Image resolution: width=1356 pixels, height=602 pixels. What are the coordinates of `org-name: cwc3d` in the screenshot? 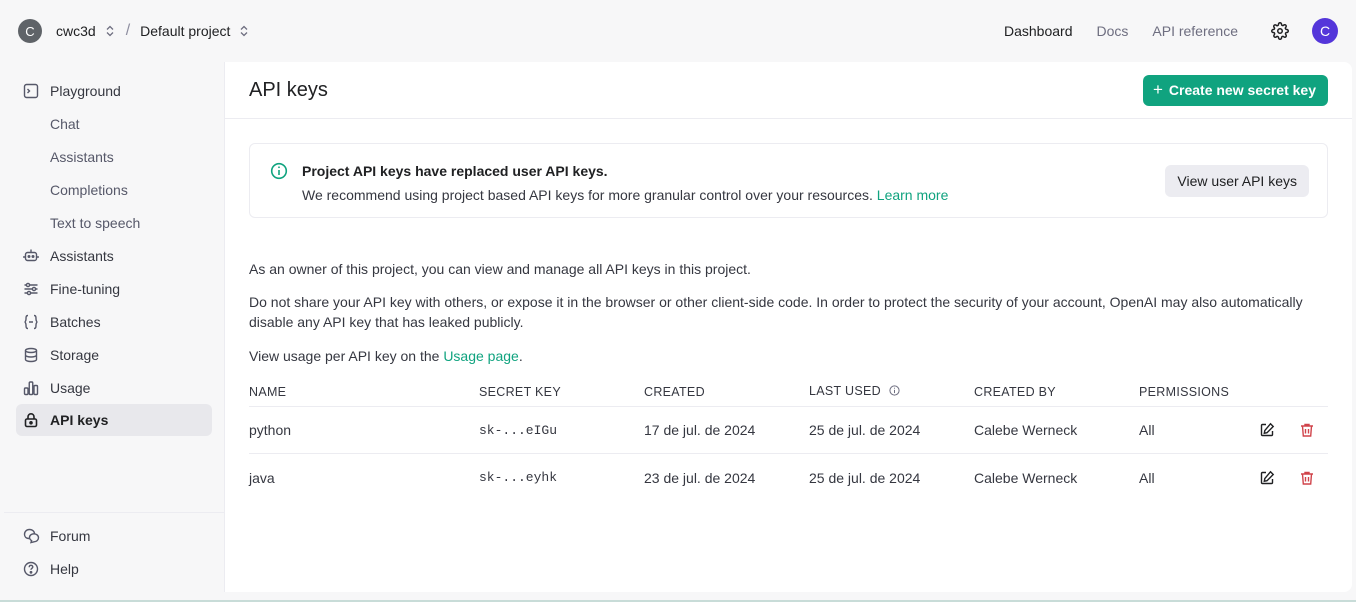 It's located at (76, 31).